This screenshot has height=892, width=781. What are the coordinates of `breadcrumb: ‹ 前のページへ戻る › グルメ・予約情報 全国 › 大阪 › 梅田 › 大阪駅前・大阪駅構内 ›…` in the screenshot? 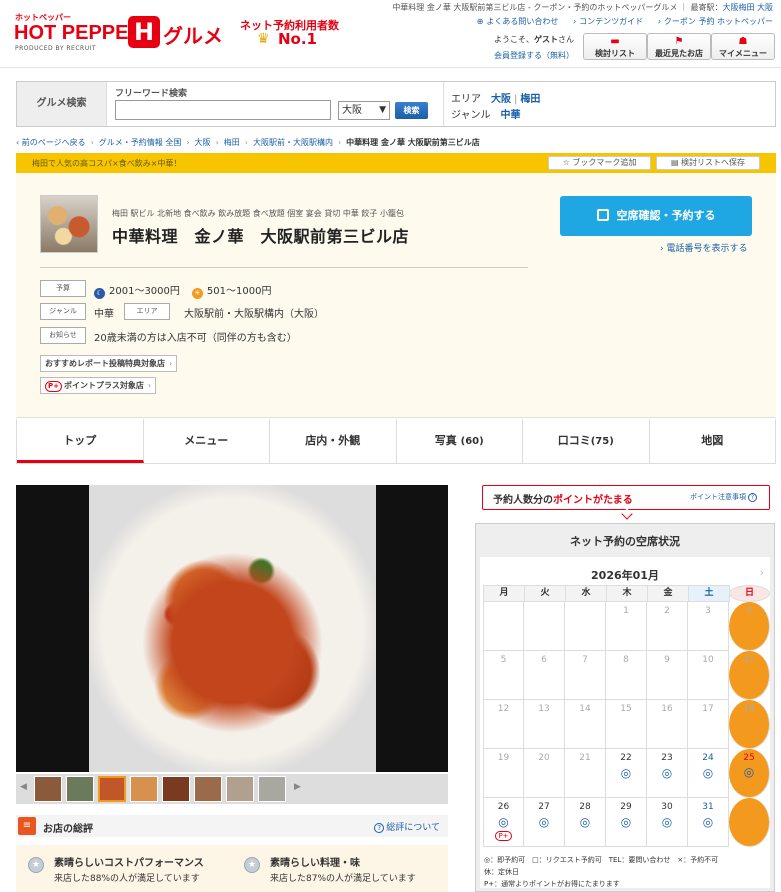 It's located at (248, 142).